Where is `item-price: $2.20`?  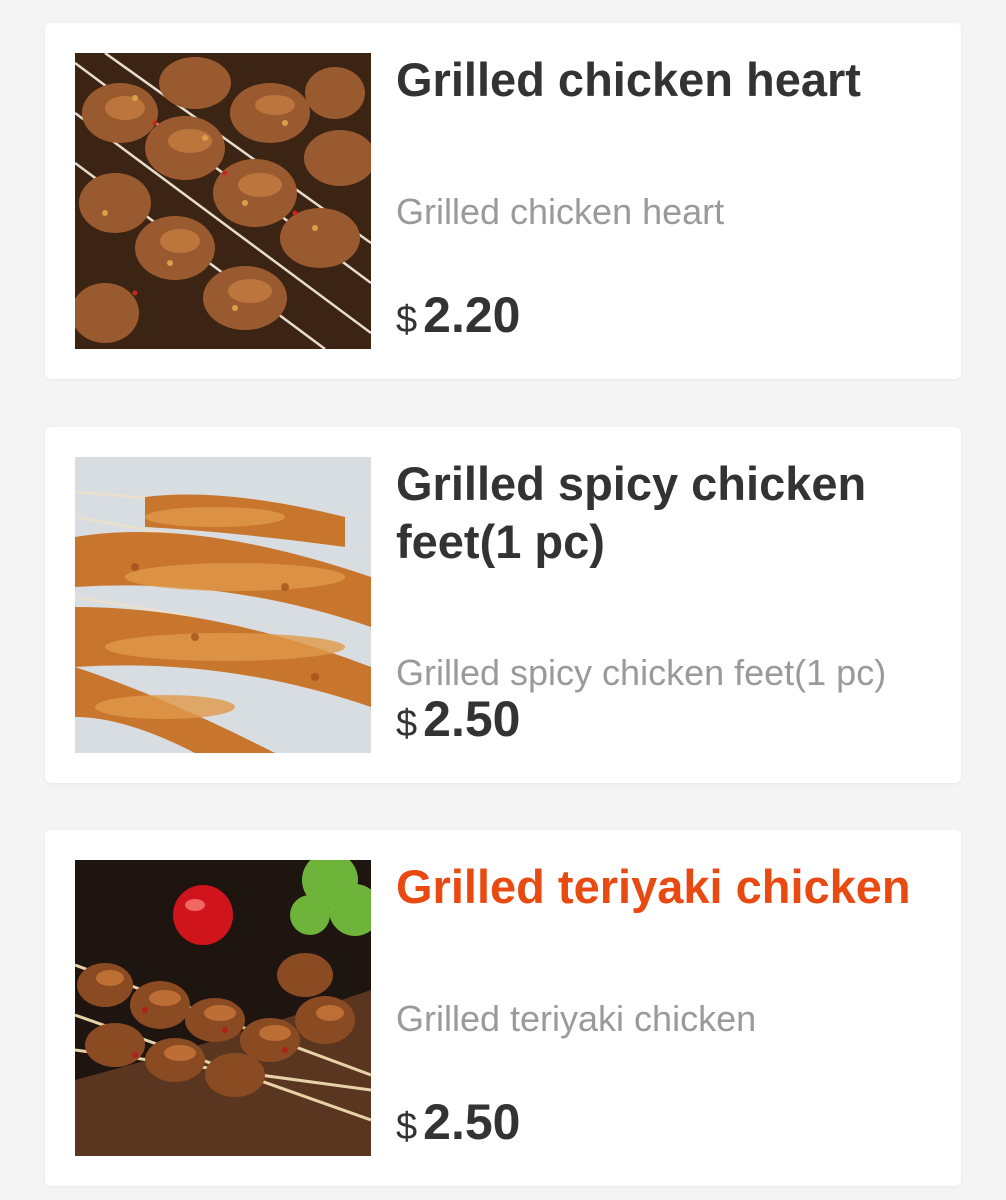 item-price: $2.20 is located at coordinates (458, 321).